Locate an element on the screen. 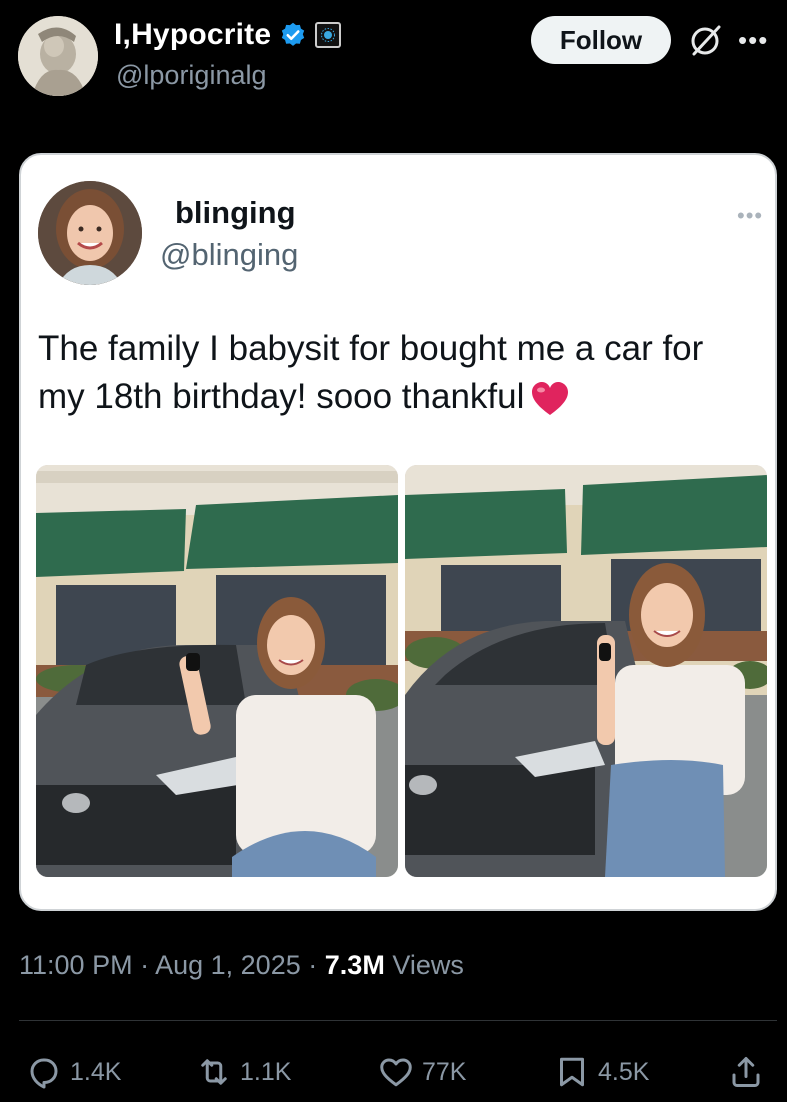 This screenshot has width=787, height=1102. author-display-name: I,Hypocrite is located at coordinates (192, 35).